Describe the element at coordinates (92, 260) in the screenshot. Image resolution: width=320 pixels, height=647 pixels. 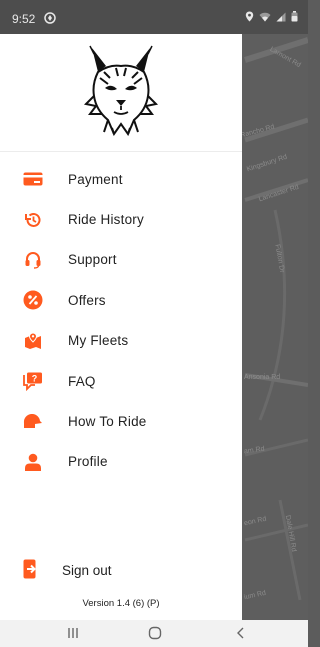
I see `menu-item-label: Support` at that location.